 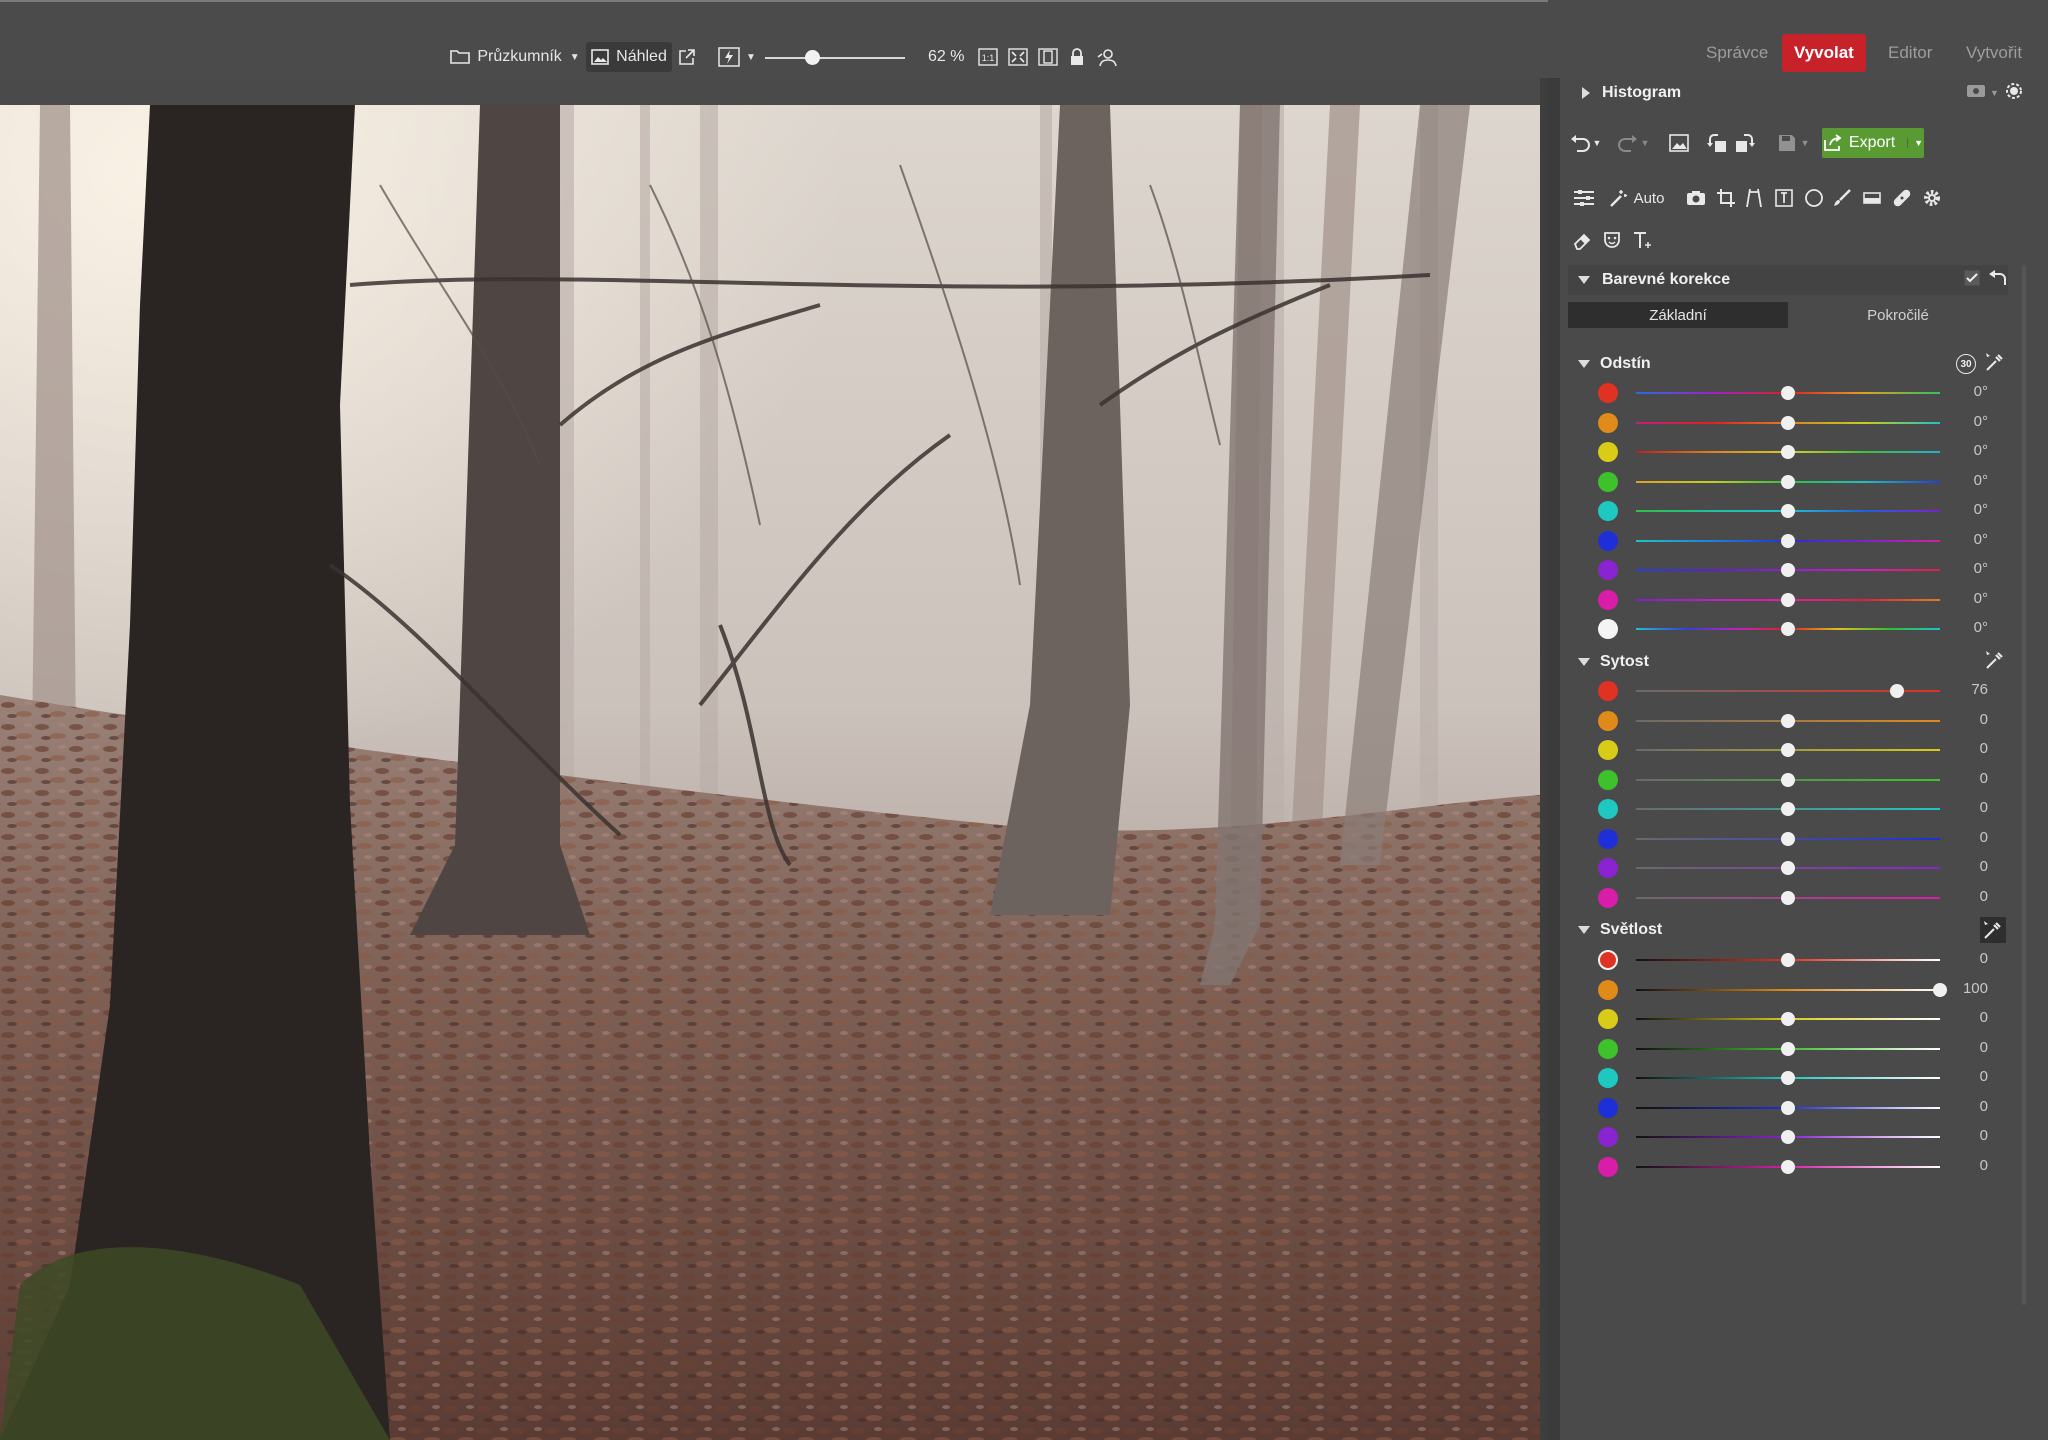 What do you see at coordinates (1932, 198) in the screenshot?
I see `settings-button` at bounding box center [1932, 198].